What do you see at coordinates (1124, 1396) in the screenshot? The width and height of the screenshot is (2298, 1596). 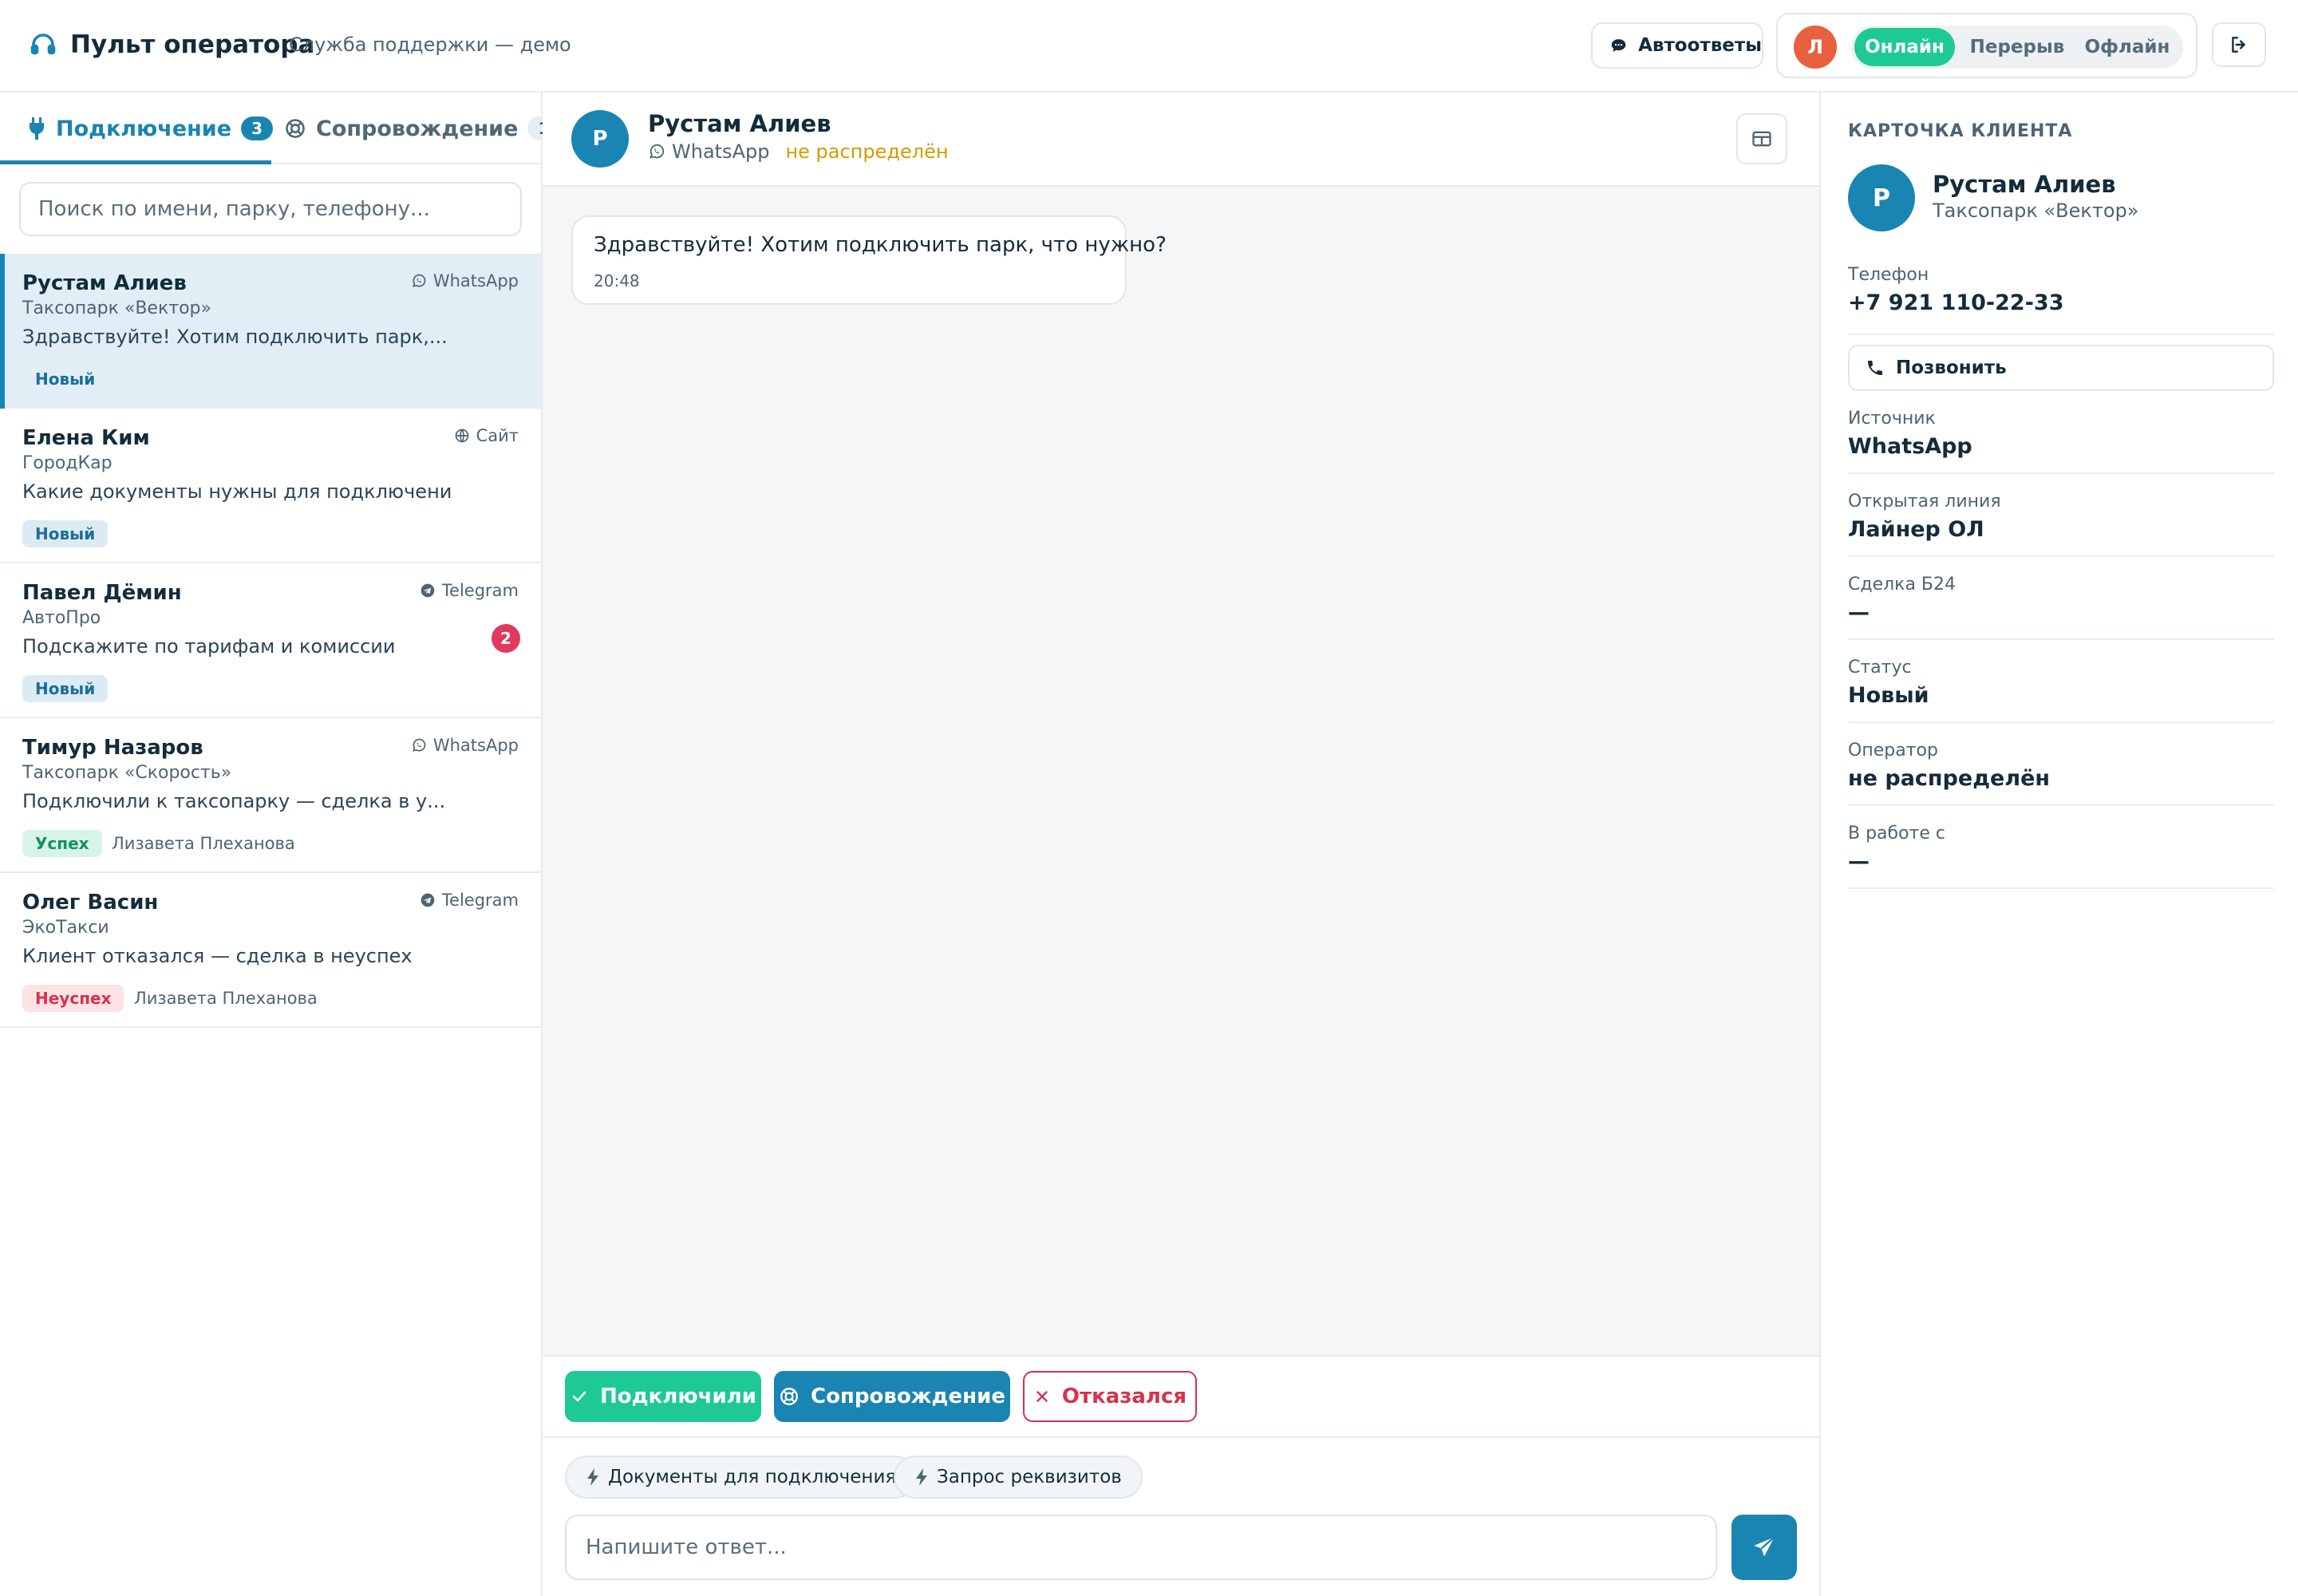 I see `refused-label: Отказался` at bounding box center [1124, 1396].